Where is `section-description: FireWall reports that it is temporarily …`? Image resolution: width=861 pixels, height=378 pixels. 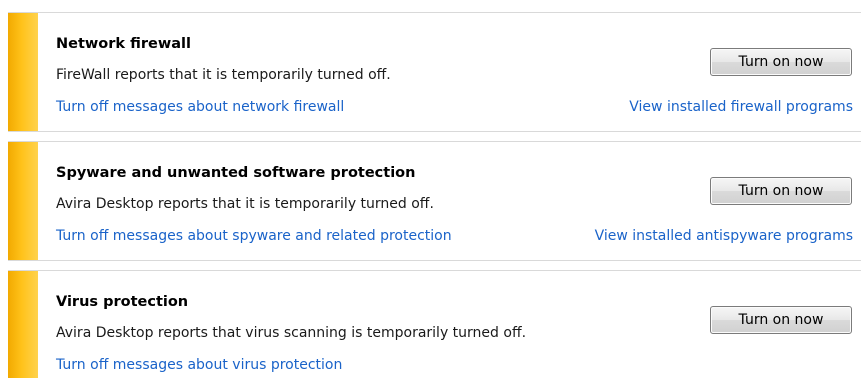 section-description: FireWall reports that it is temporarily … is located at coordinates (223, 75).